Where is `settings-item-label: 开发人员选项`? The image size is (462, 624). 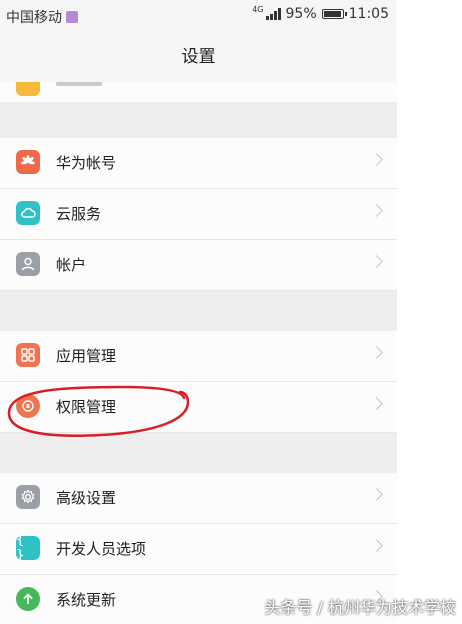
settings-item-label: 开发人员选项 is located at coordinates (101, 549).